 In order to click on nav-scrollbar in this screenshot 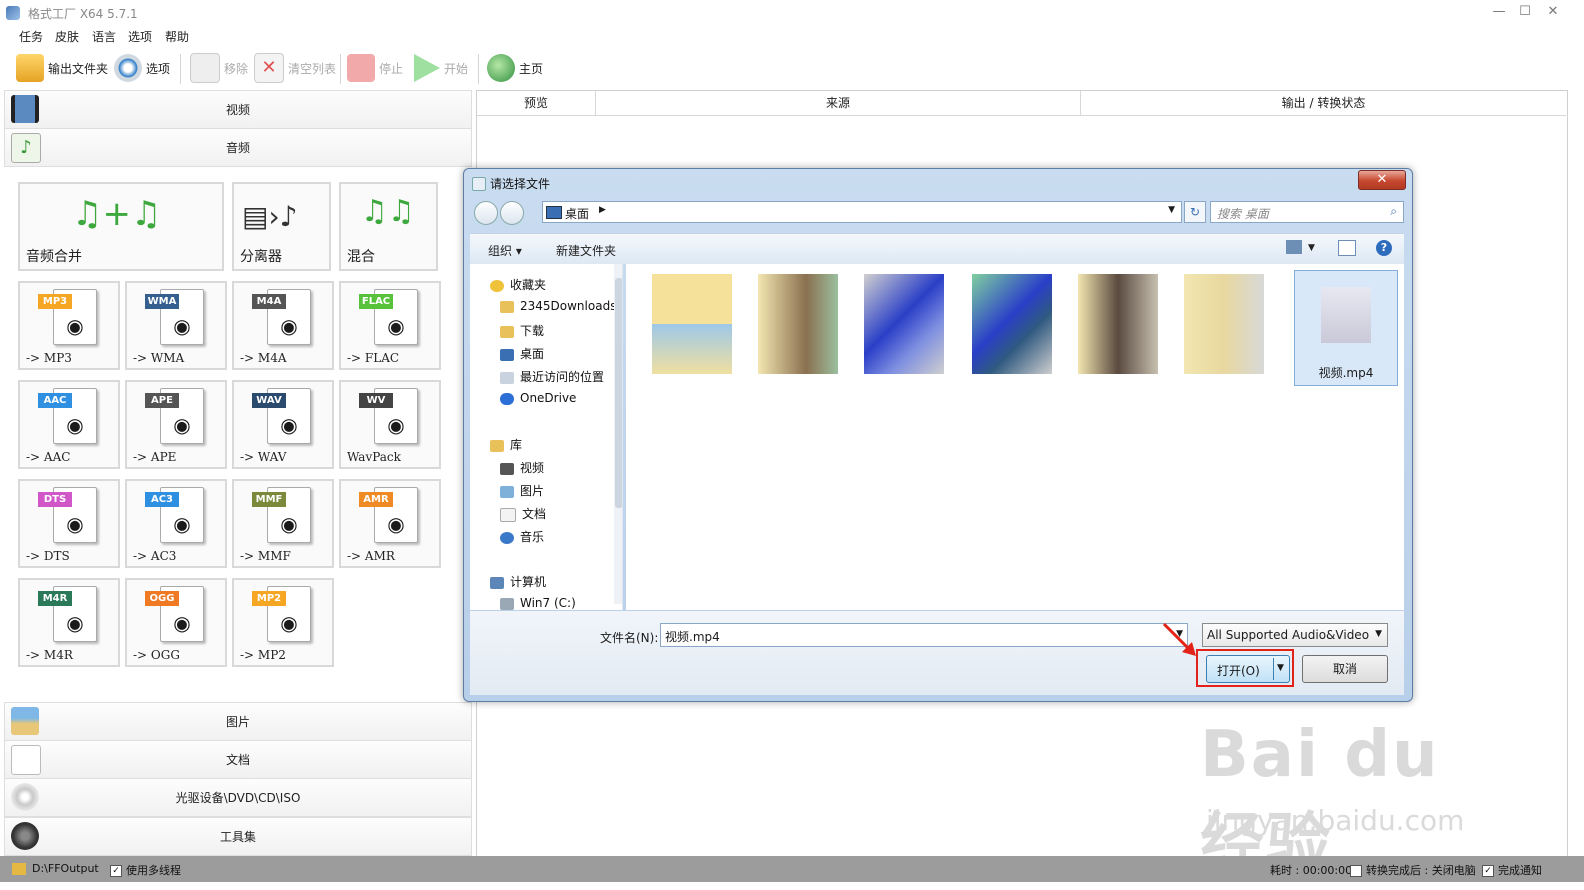, I will do `click(618, 434)`.